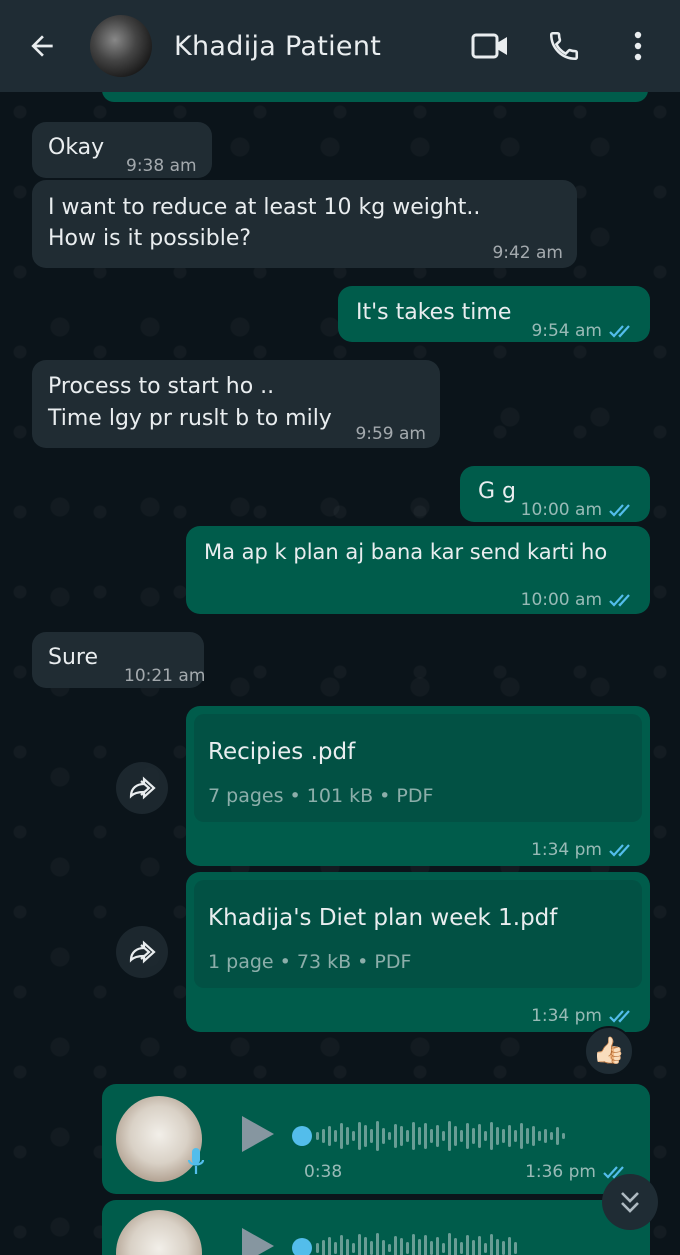 Image resolution: width=680 pixels, height=1255 pixels. I want to click on document-meta: 1 page • 73 kB • PDF, so click(310, 962).